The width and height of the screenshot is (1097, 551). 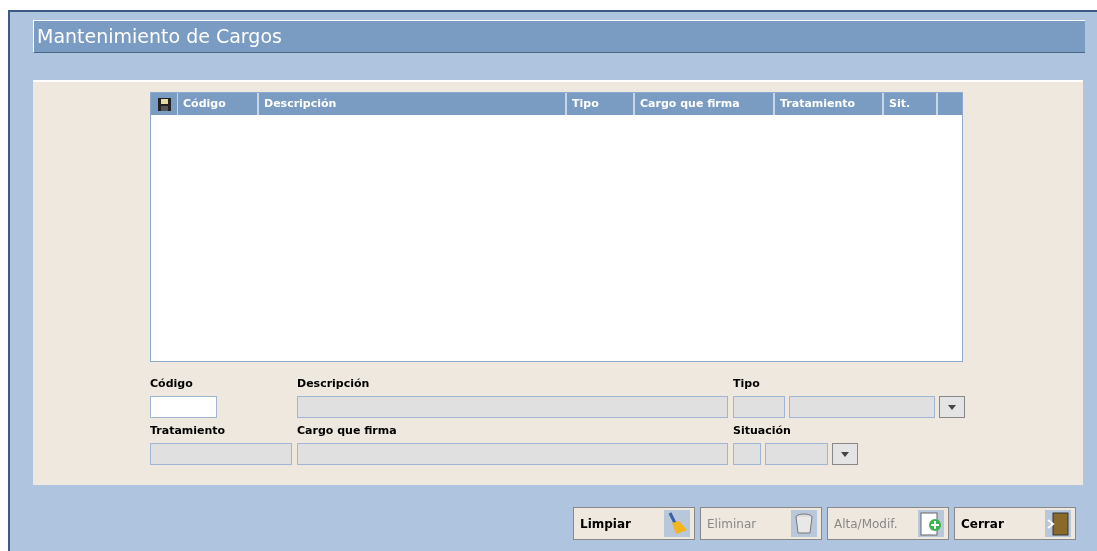 What do you see at coordinates (172, 384) in the screenshot?
I see `field-label: Código` at bounding box center [172, 384].